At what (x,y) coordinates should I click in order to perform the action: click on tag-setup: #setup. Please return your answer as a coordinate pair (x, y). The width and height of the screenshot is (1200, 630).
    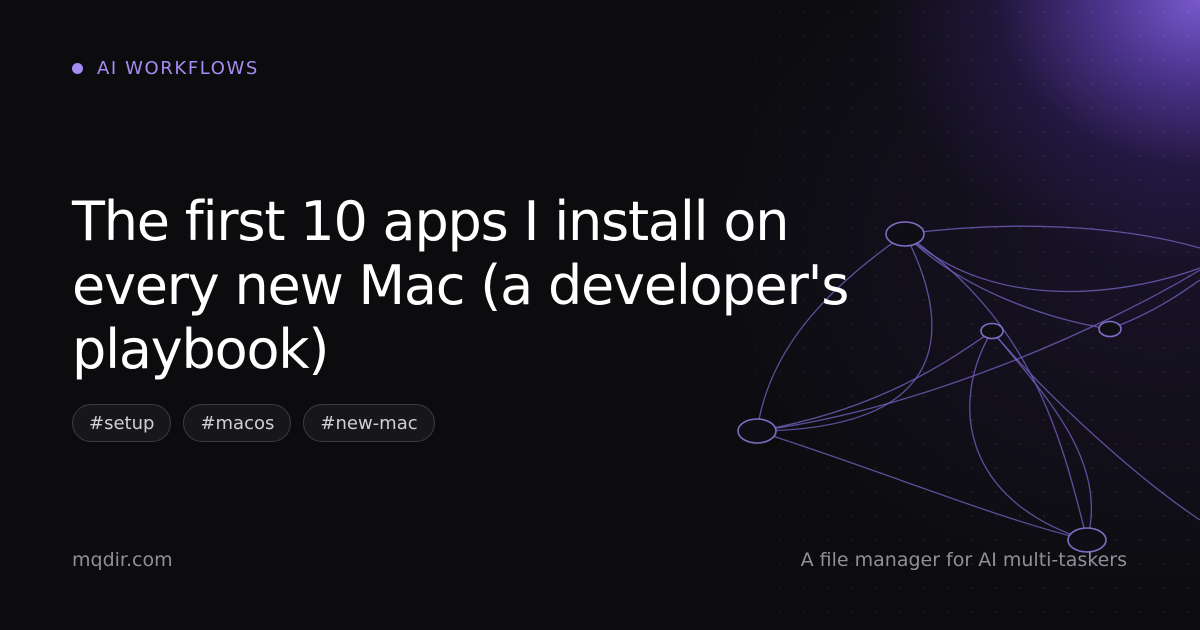
    Looking at the image, I should click on (122, 423).